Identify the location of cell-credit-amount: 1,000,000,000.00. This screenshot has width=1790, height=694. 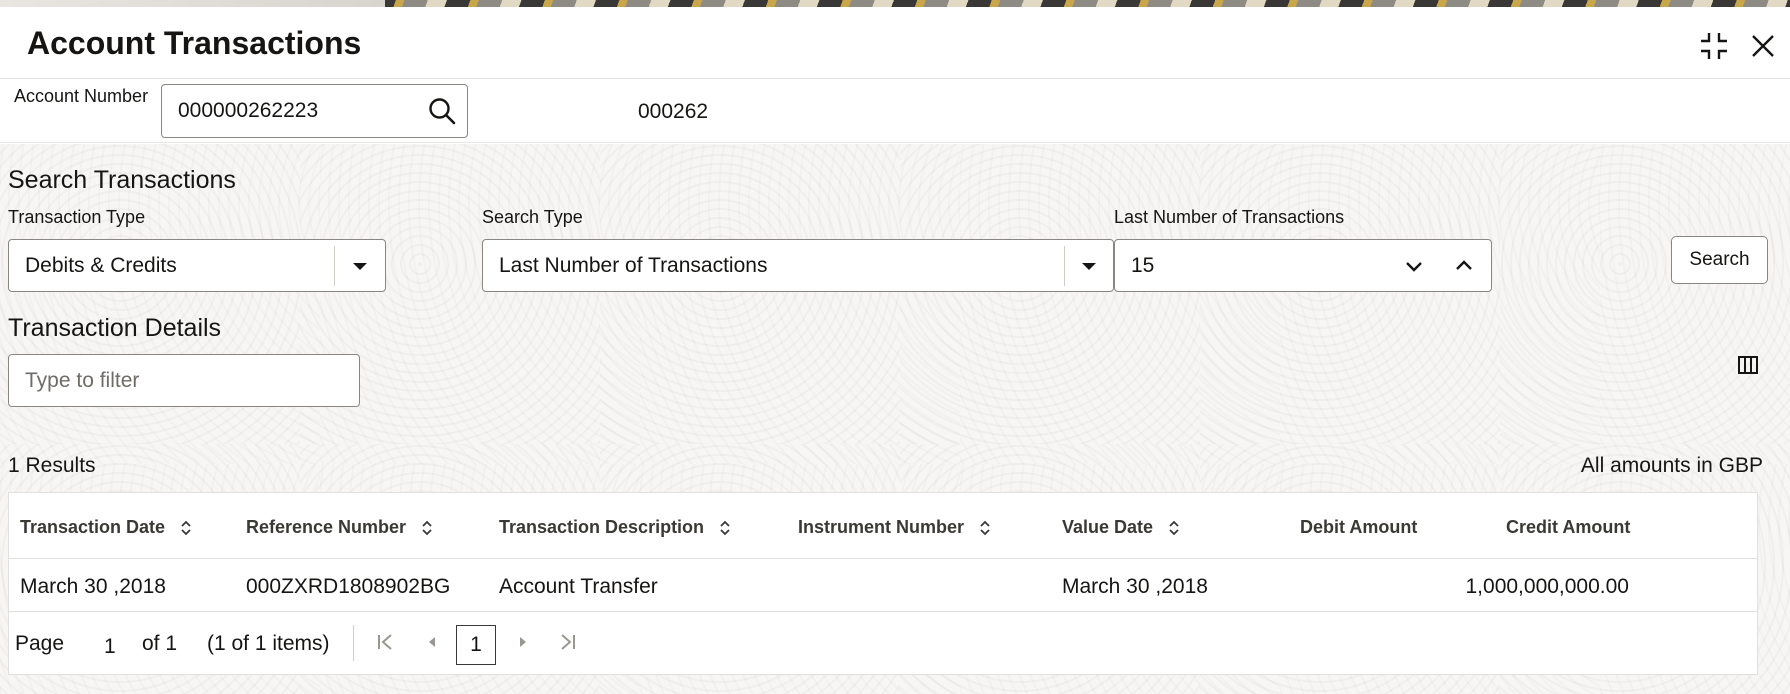
(1547, 586).